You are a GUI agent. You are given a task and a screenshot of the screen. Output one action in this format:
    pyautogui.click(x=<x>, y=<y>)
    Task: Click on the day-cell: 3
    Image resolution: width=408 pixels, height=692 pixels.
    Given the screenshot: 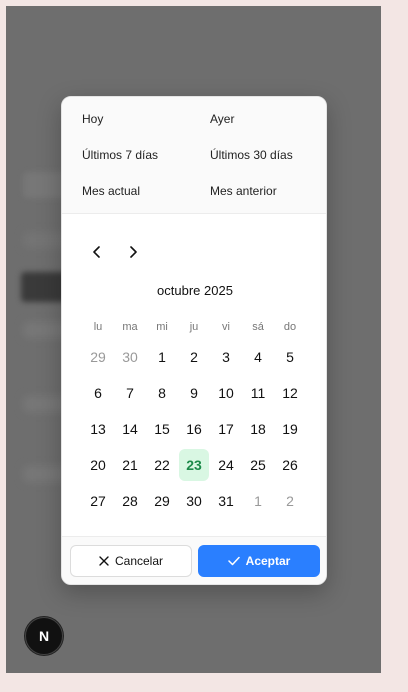 What is the action you would take?
    pyautogui.click(x=226, y=357)
    